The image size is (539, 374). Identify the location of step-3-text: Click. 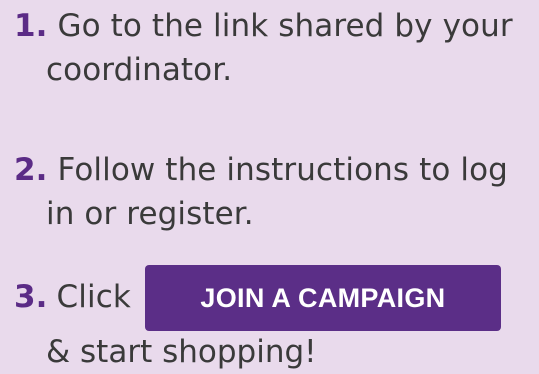
(93, 297).